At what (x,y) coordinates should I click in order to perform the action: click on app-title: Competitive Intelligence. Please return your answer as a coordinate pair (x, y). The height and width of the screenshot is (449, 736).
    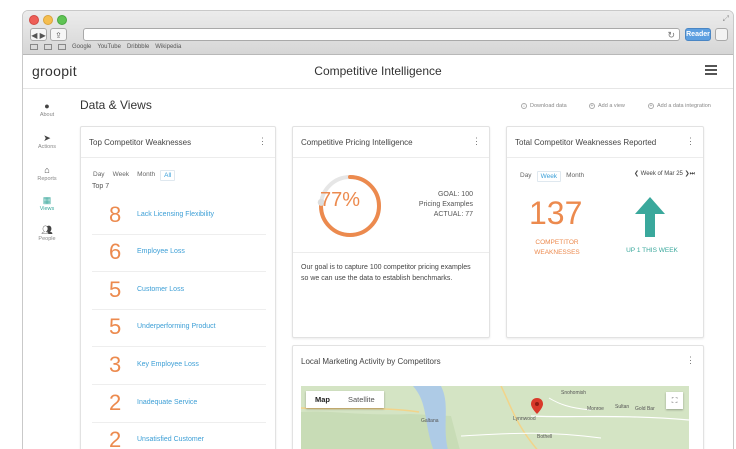
    Looking at the image, I should click on (378, 71).